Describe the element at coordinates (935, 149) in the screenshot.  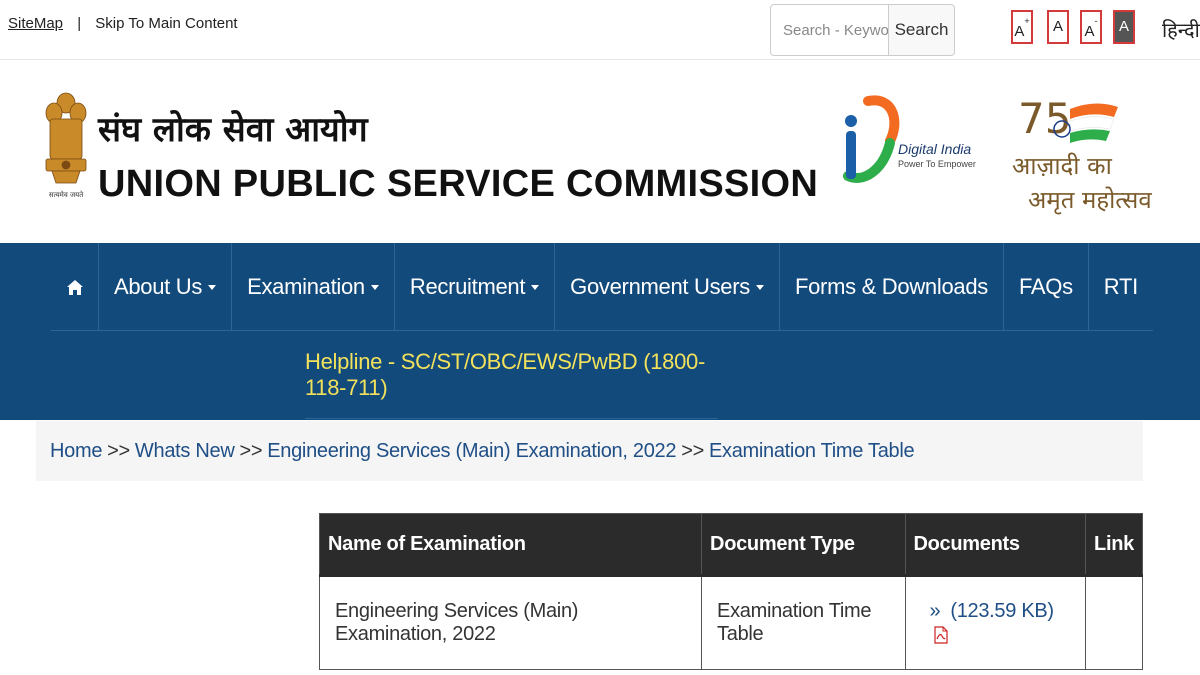
I see `digital-india-text: Digital India` at that location.